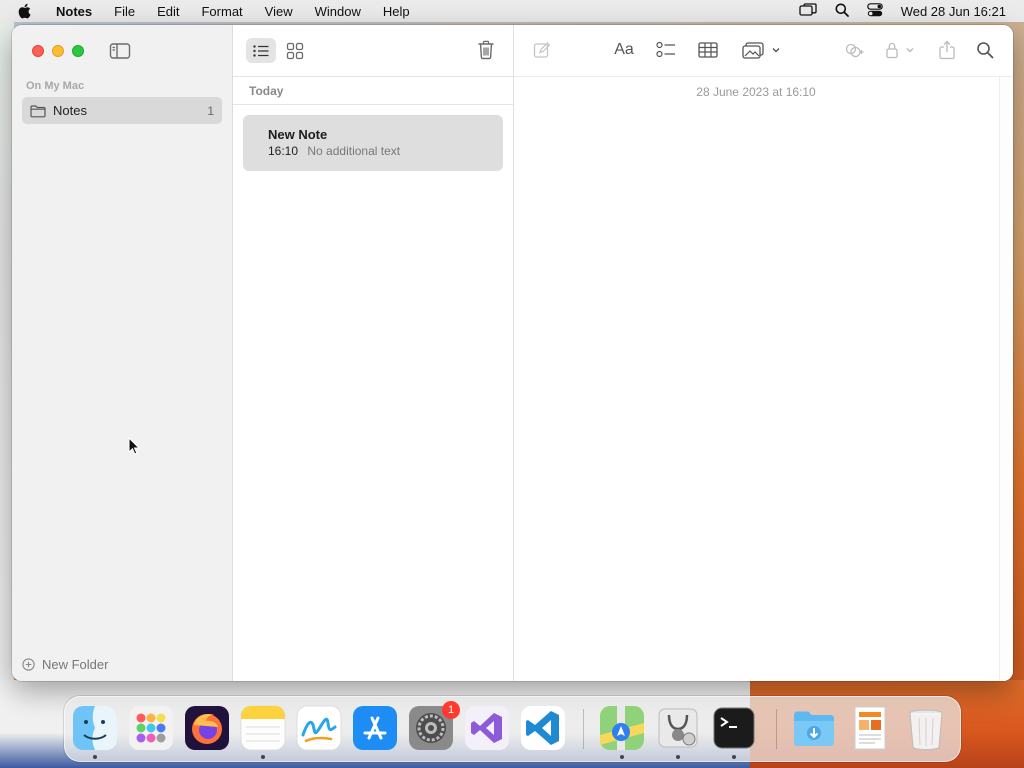 The image size is (1024, 768). Describe the element at coordinates (207, 728) in the screenshot. I see `firefox-icon` at that location.